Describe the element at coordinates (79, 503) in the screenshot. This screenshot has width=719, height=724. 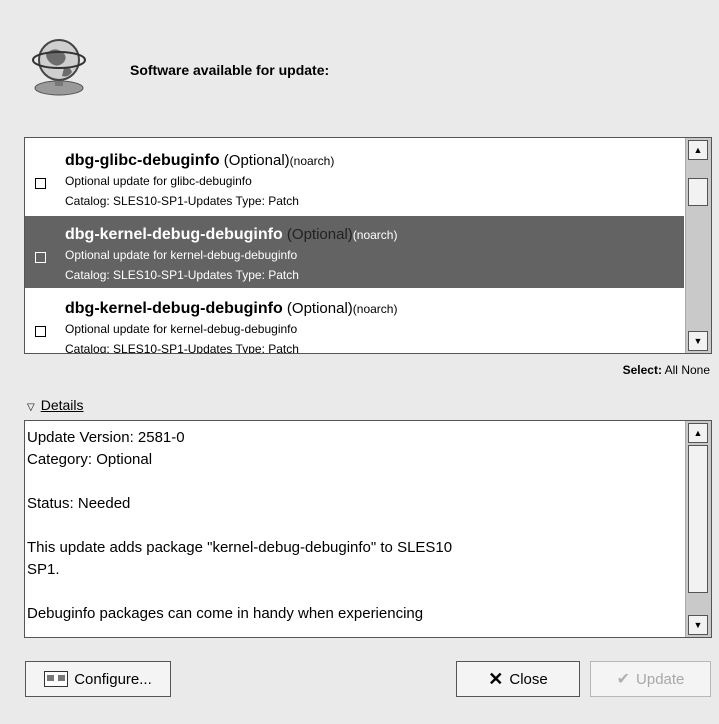
I see `details-line: Status: Needed` at that location.